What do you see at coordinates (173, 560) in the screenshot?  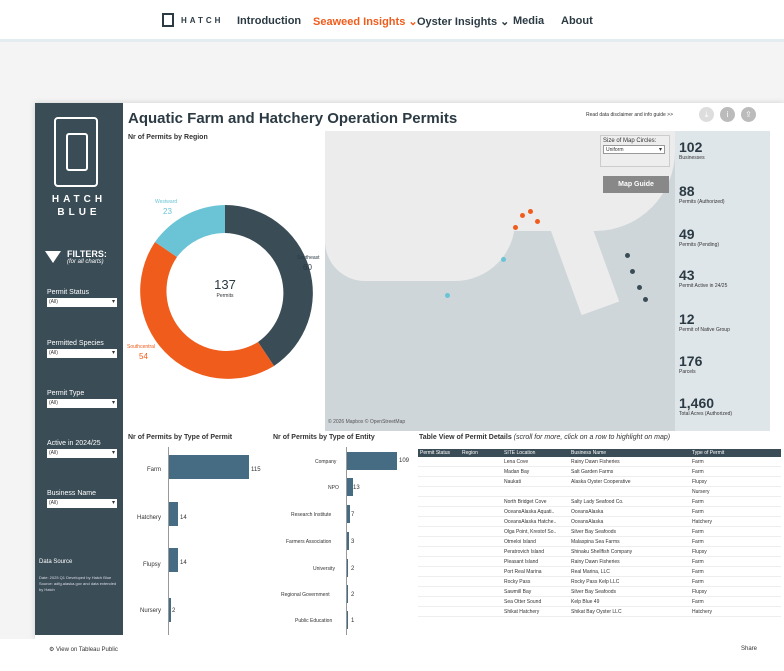 I see `type-bar-flupsy` at bounding box center [173, 560].